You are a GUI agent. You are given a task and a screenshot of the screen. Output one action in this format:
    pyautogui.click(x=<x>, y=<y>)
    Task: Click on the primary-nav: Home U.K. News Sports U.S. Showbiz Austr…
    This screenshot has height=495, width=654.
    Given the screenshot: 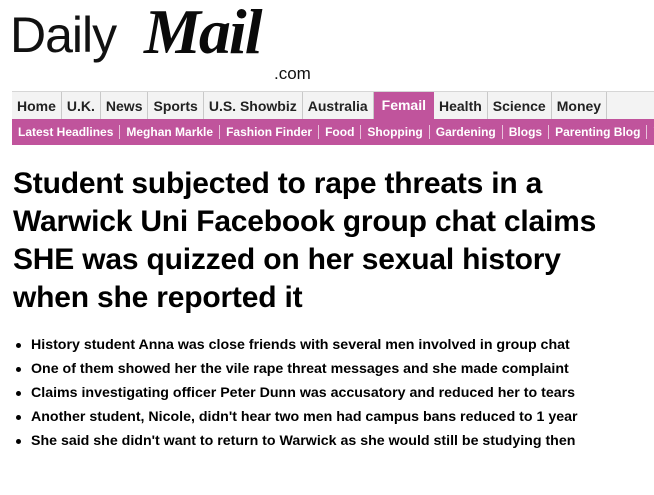 What is the action you would take?
    pyautogui.click(x=333, y=105)
    